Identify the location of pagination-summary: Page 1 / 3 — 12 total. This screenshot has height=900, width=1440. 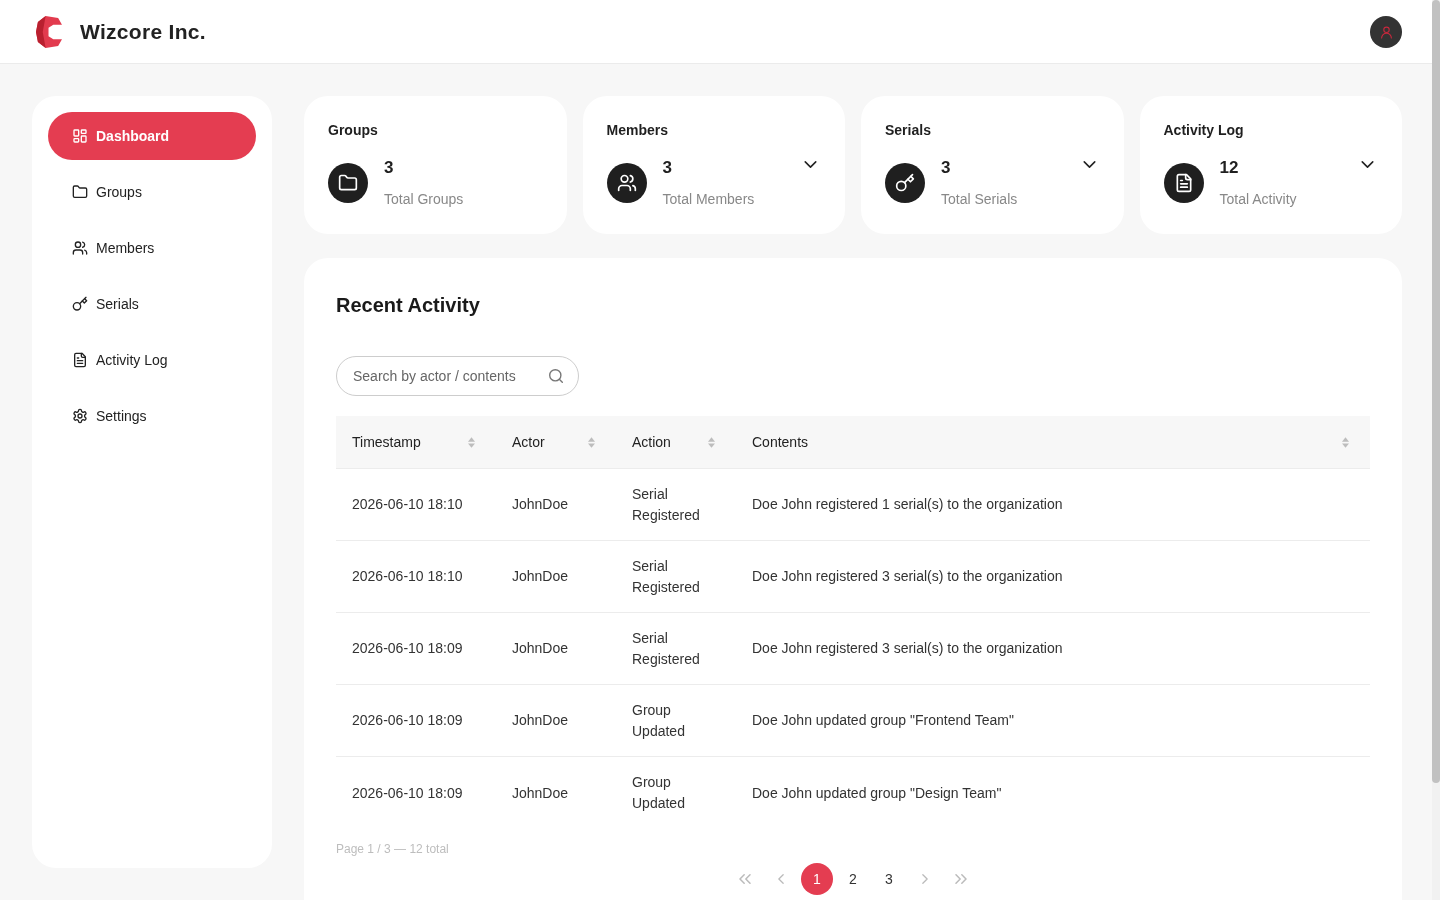
(392, 849).